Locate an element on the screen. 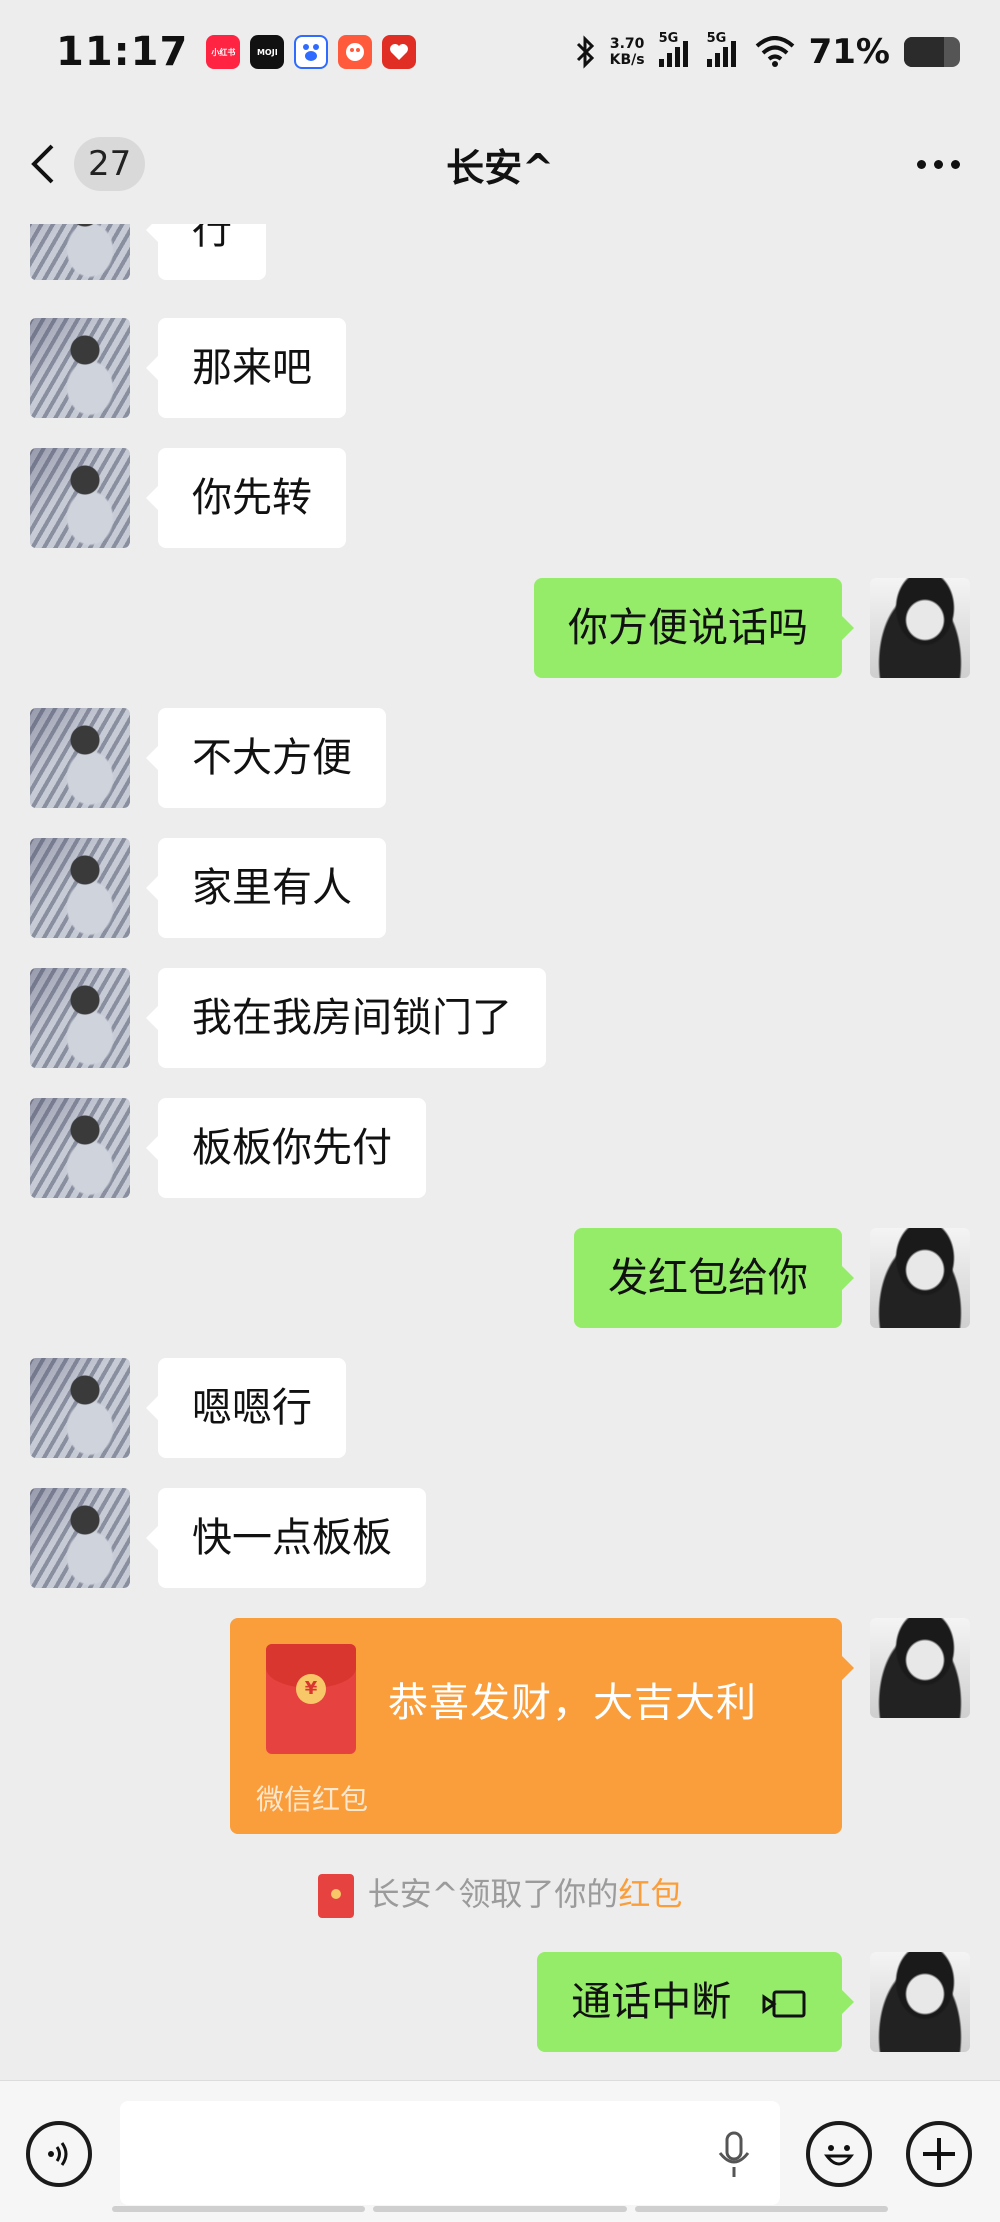 This screenshot has width=1000, height=2222. message-row: 不大方便 is located at coordinates (500, 758).